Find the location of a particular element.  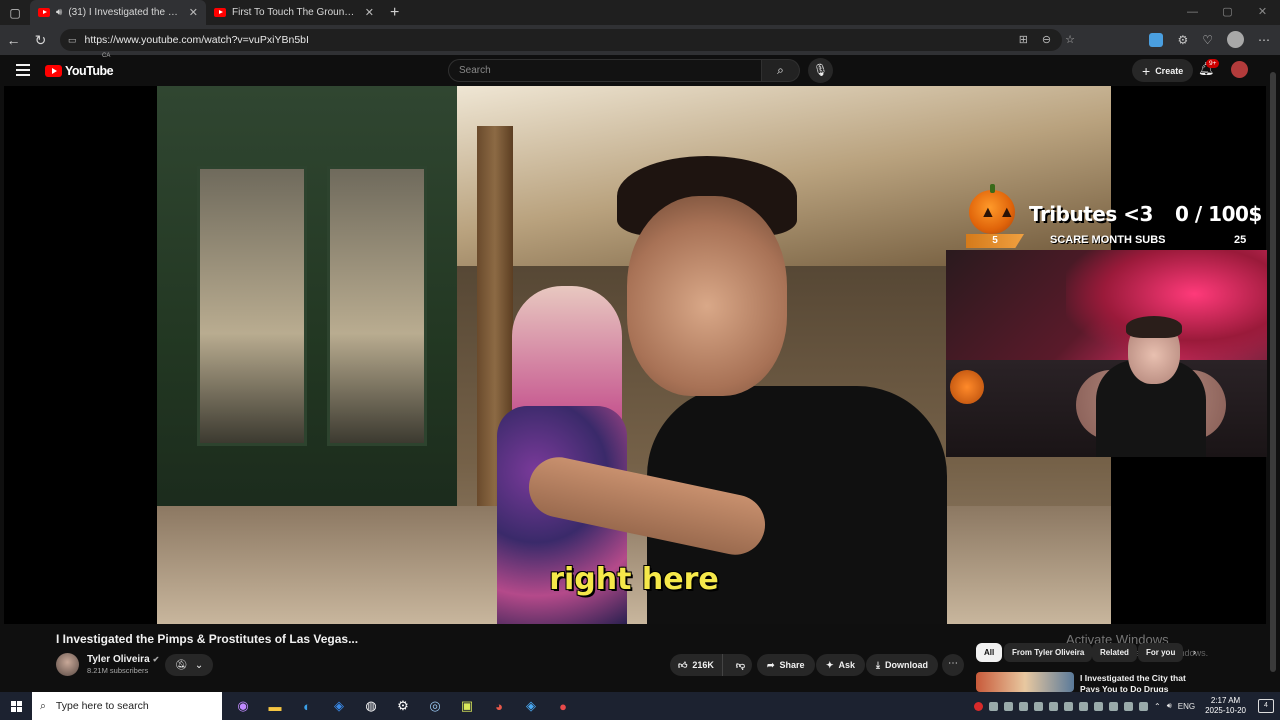

favorite-star-icon: ☆ is located at coordinates (1070, 39).